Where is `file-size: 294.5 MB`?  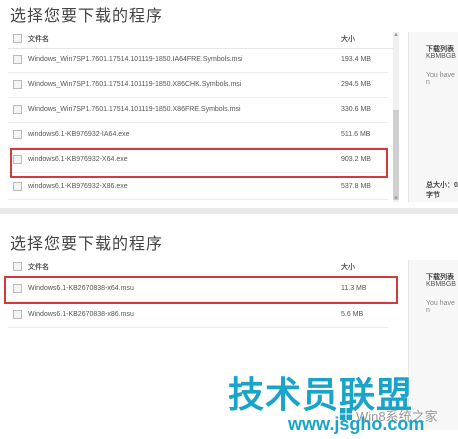 file-size: 294.5 MB is located at coordinates (356, 84).